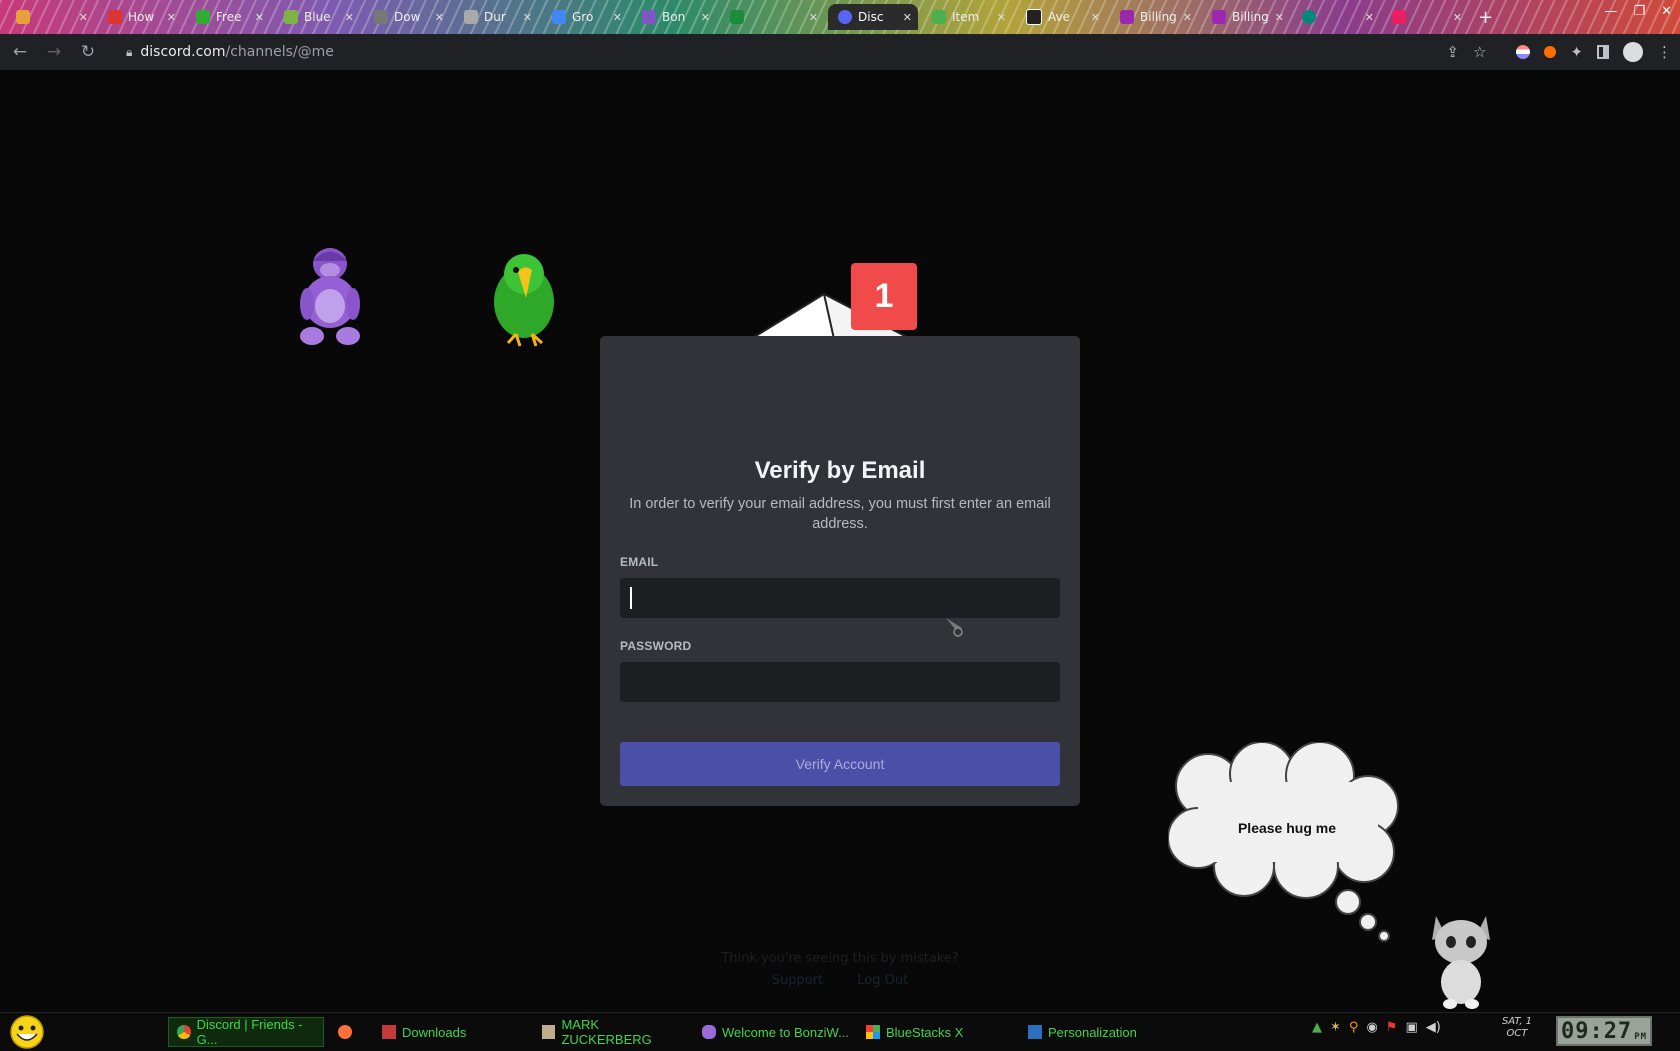  Describe the element at coordinates (330, 296) in the screenshot. I see `bonzi-gorilla-icon` at that location.